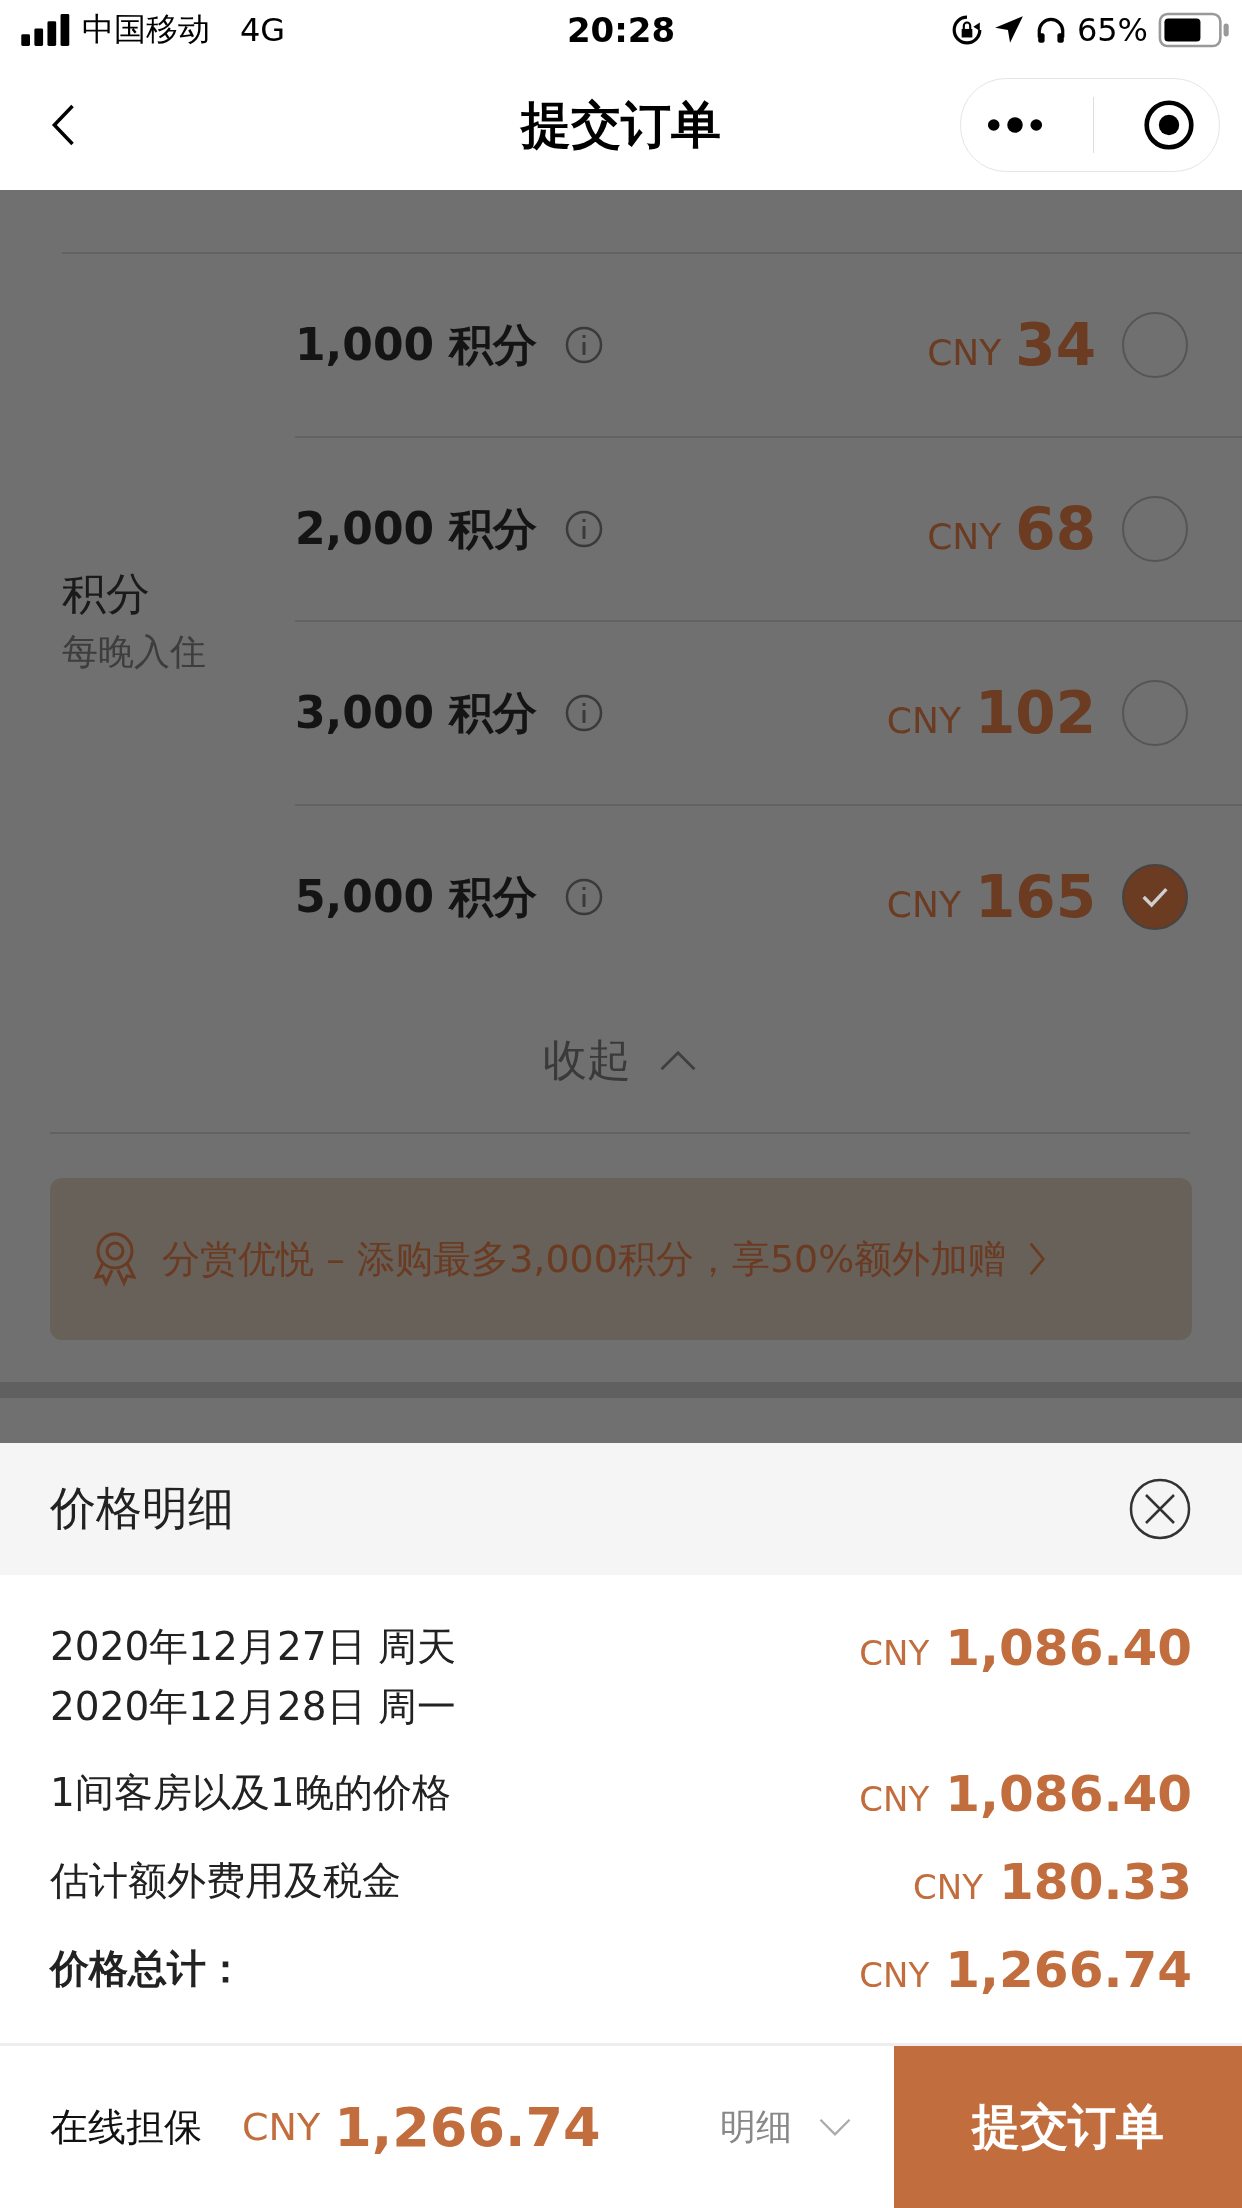 The width and height of the screenshot is (1242, 2208). What do you see at coordinates (416, 712) in the screenshot?
I see `points-option-label: 3,000 积分` at bounding box center [416, 712].